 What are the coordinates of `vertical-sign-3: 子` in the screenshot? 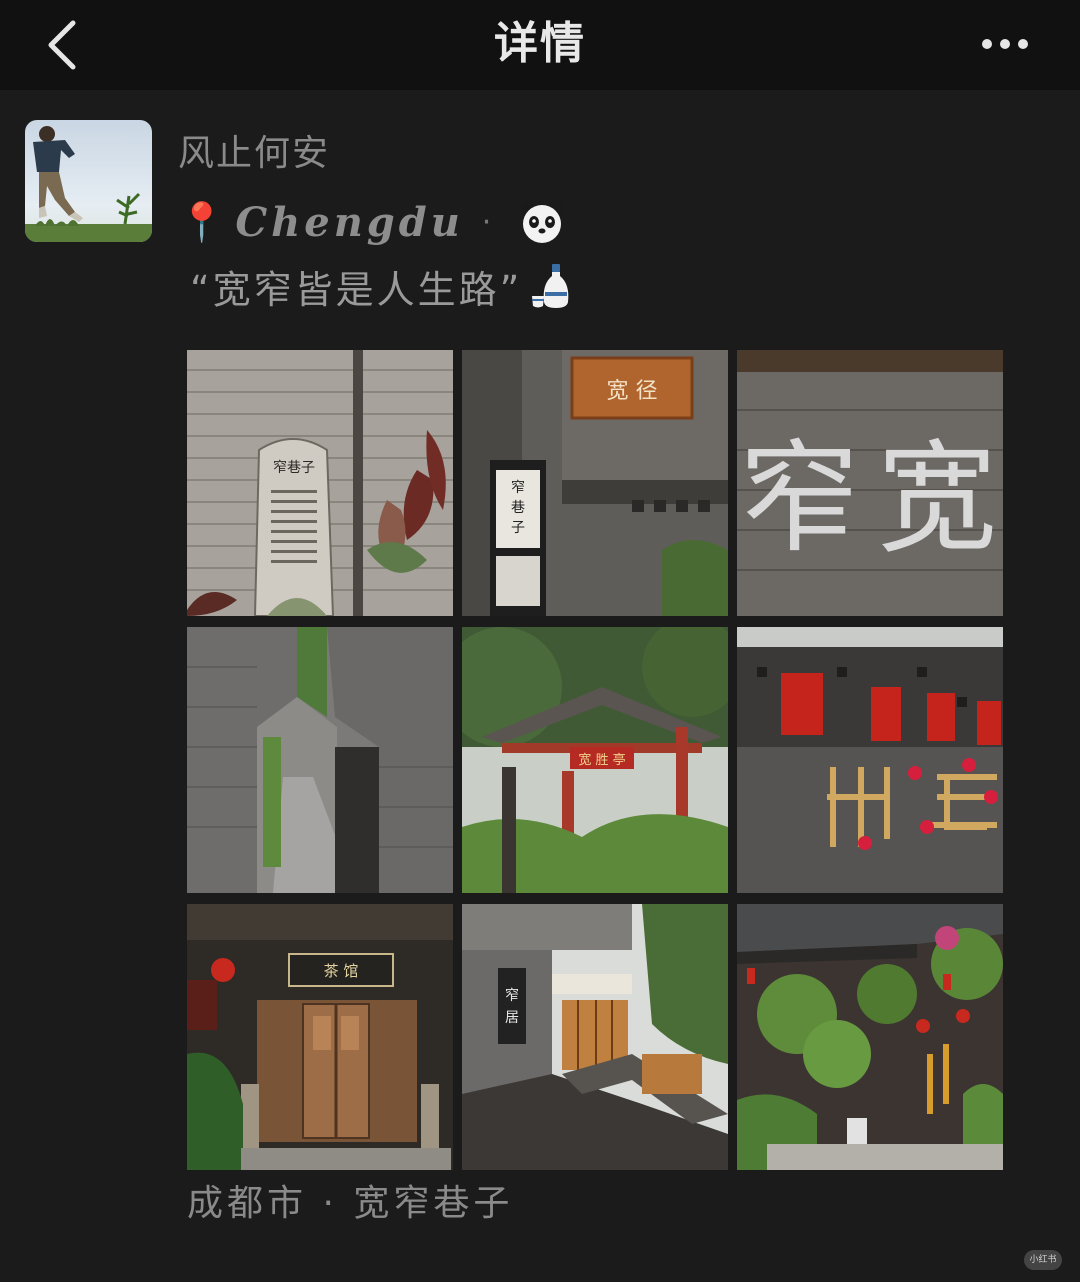 It's located at (518, 528).